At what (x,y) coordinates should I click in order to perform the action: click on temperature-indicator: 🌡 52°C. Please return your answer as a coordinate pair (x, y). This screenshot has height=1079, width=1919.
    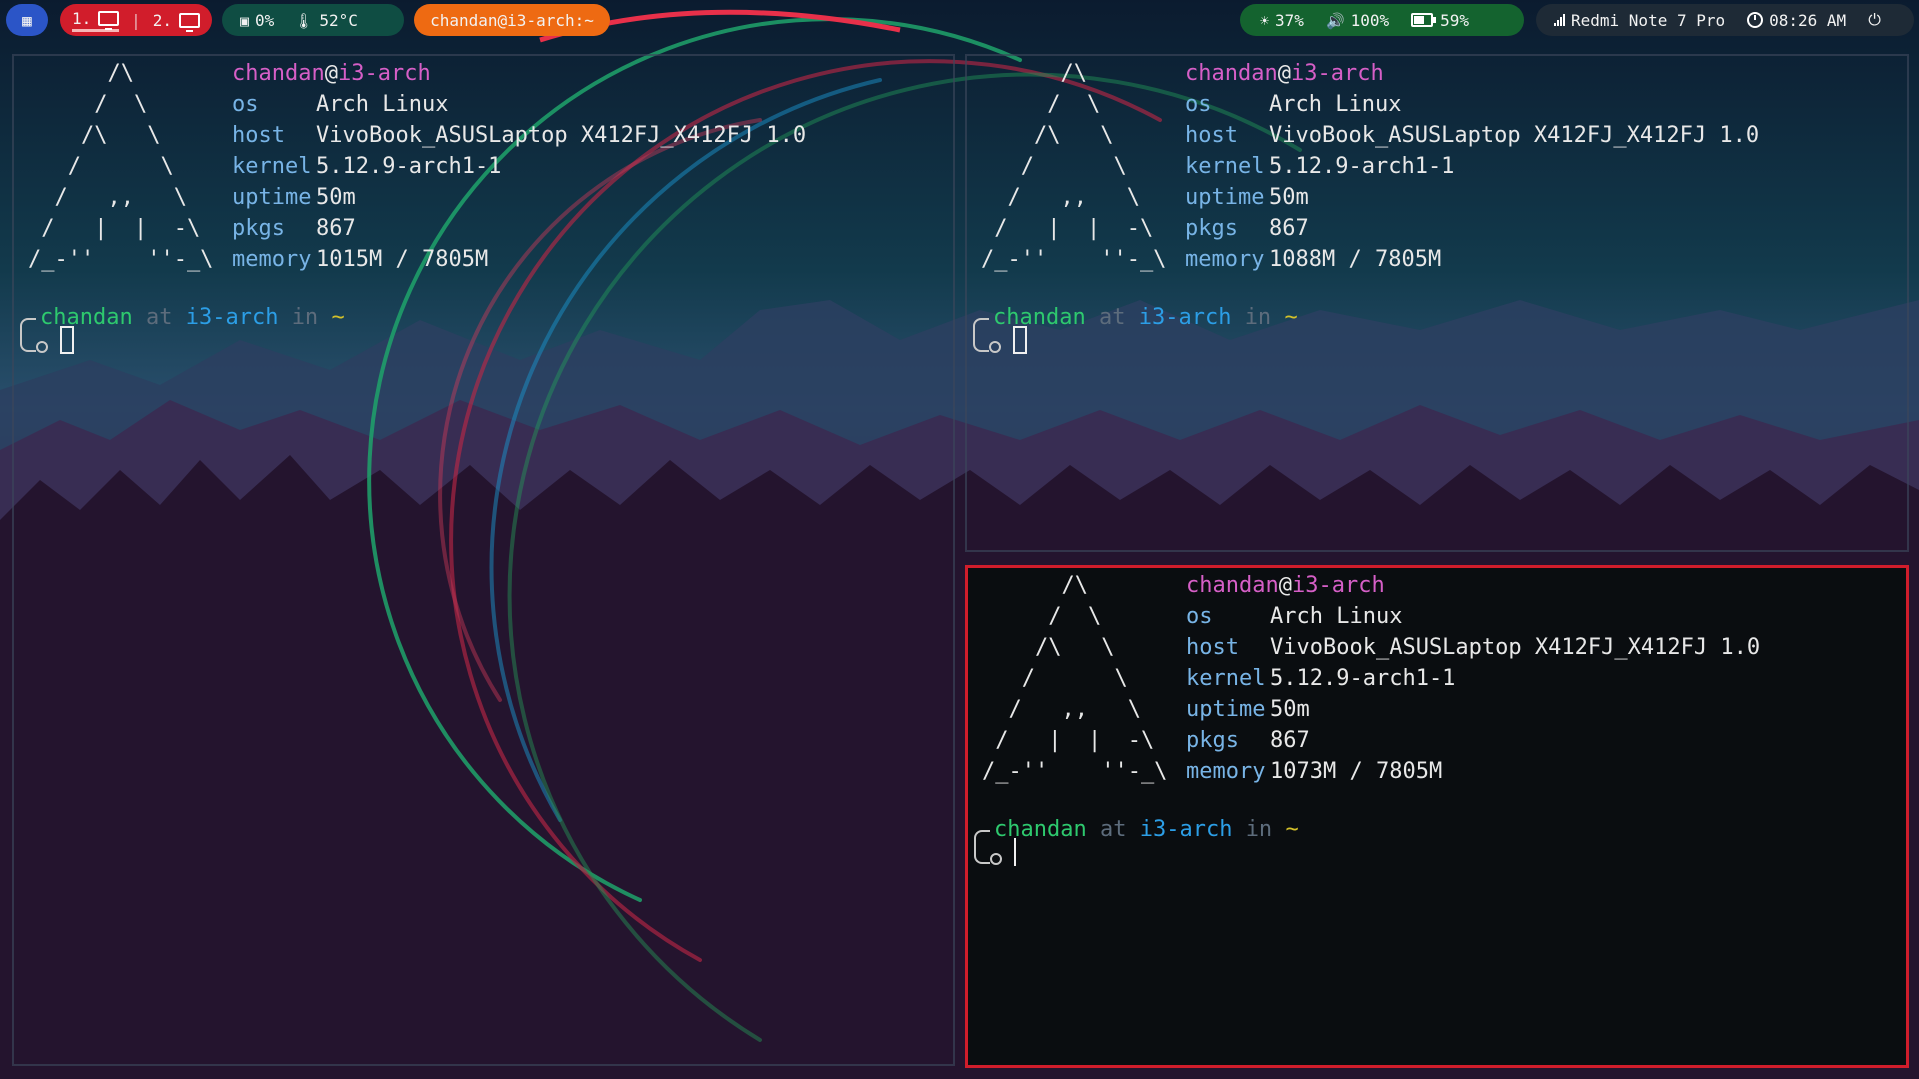
    Looking at the image, I should click on (326, 20).